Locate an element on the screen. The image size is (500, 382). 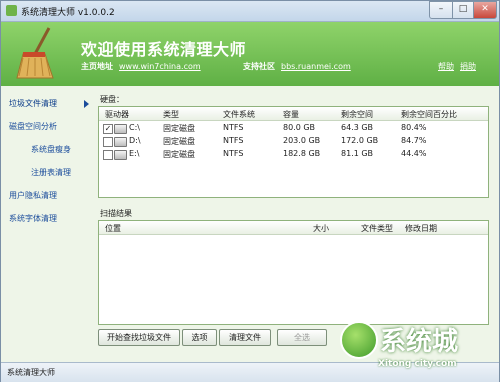
sidebar-item-privacy-clean: 用户隐私清理 is located at coordinates (51, 197).